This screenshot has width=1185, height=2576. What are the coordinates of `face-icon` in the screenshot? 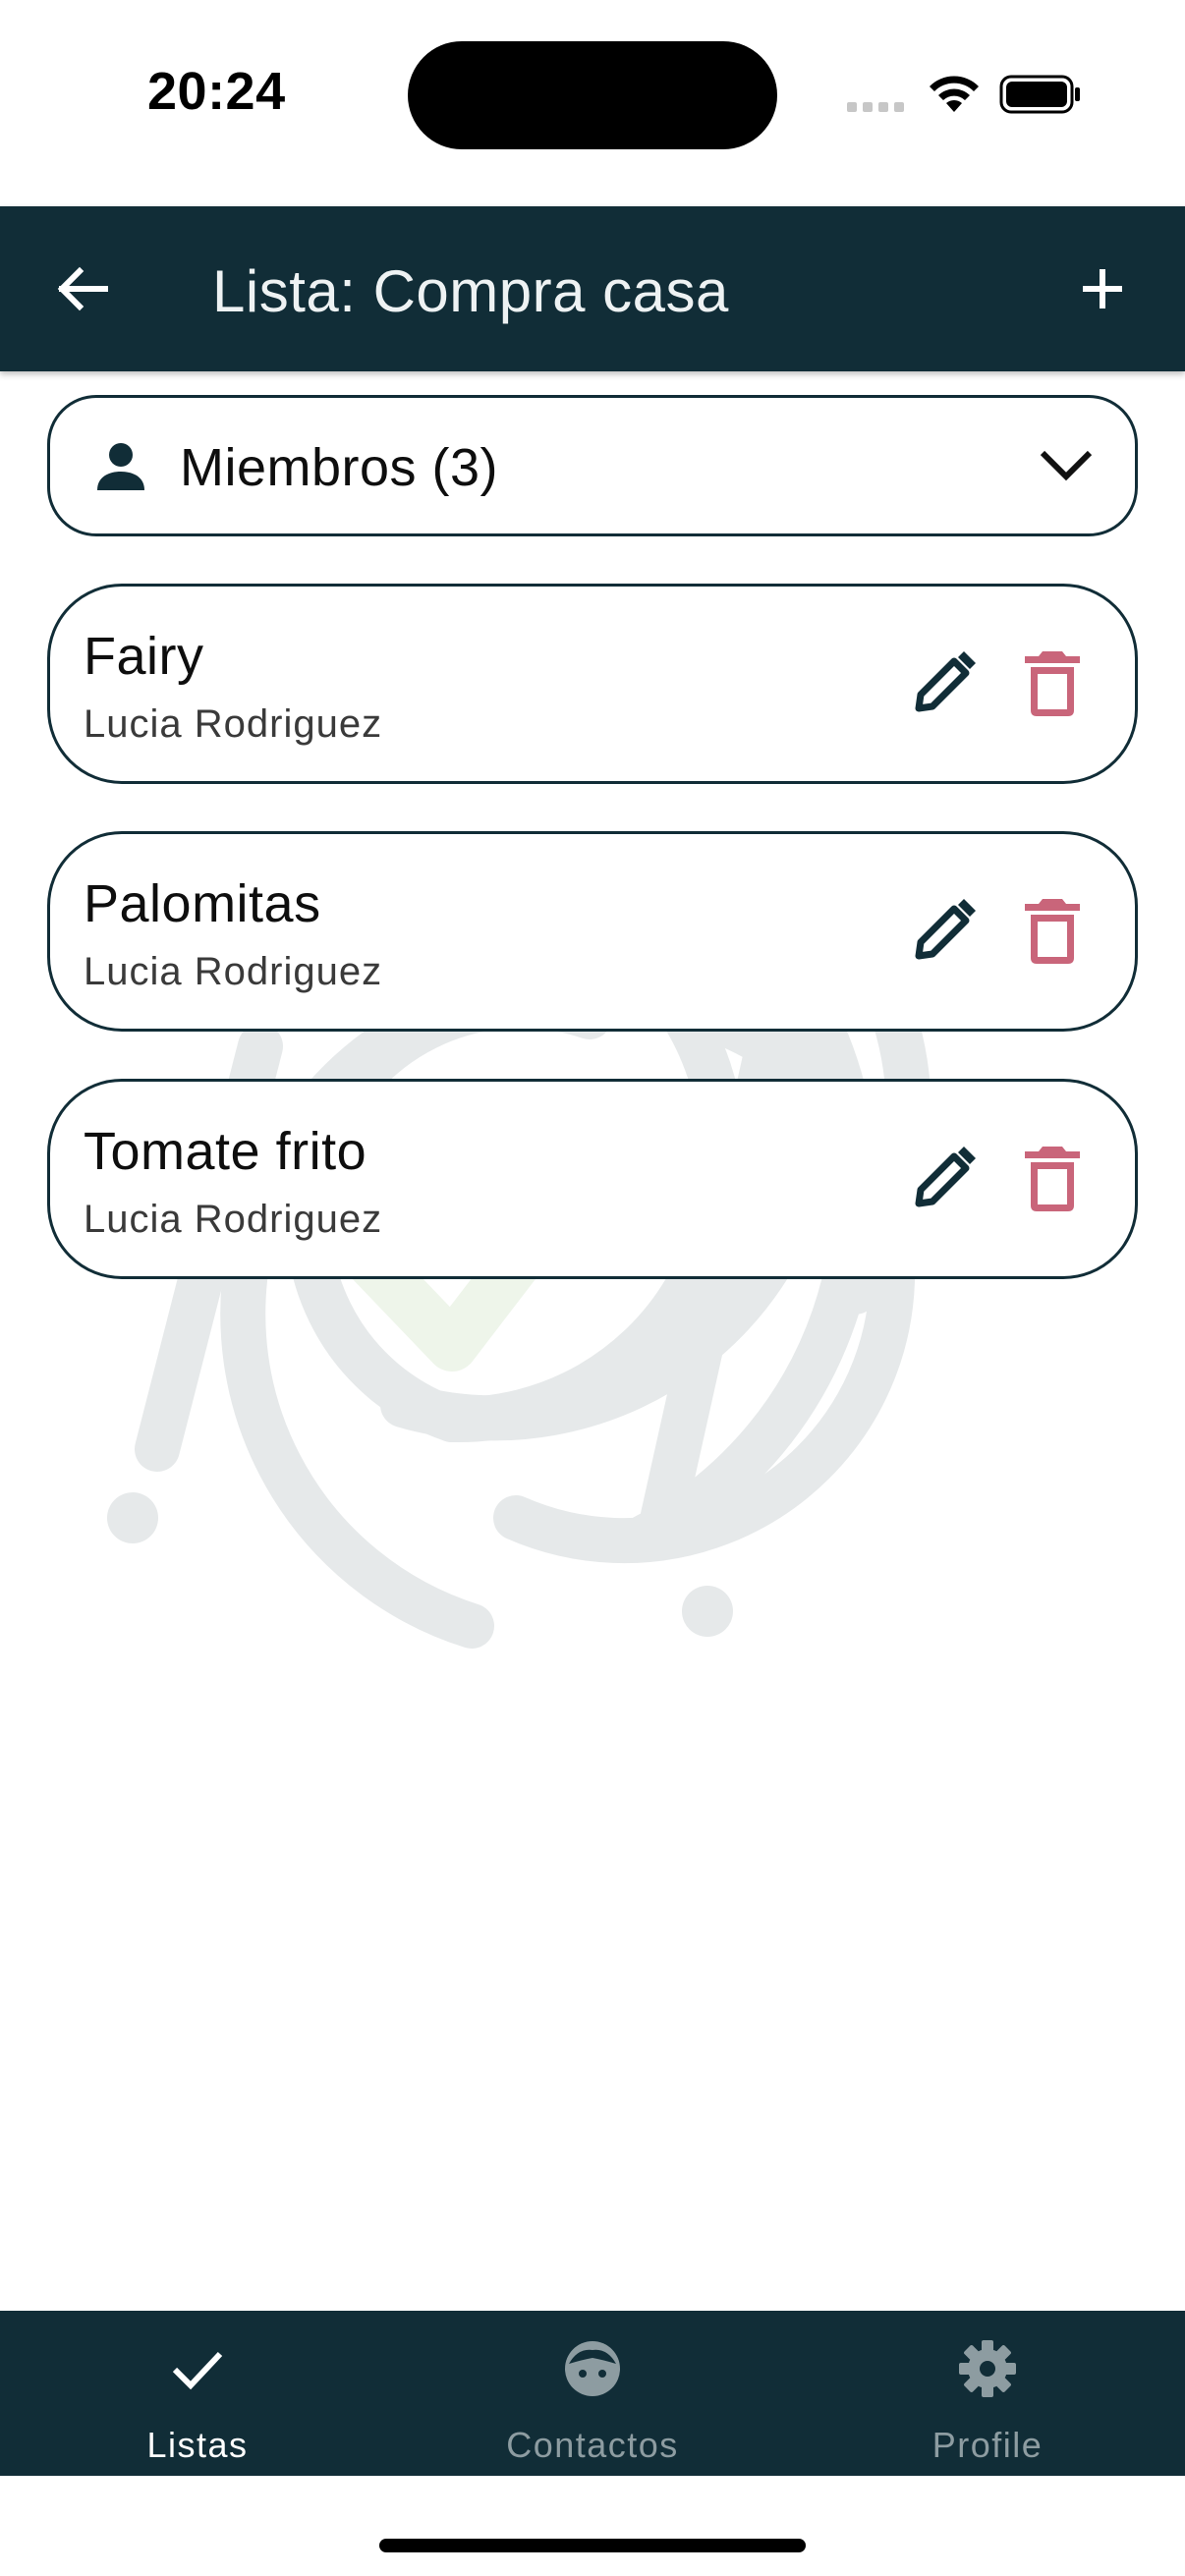 It's located at (592, 2368).